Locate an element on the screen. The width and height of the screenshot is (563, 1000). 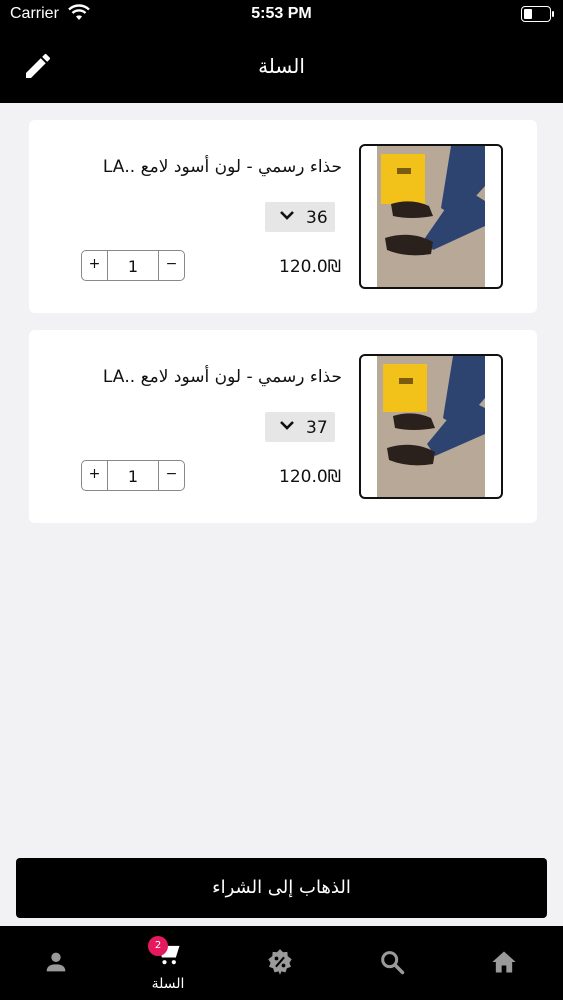
tab-cart-label: السلة is located at coordinates (168, 984).